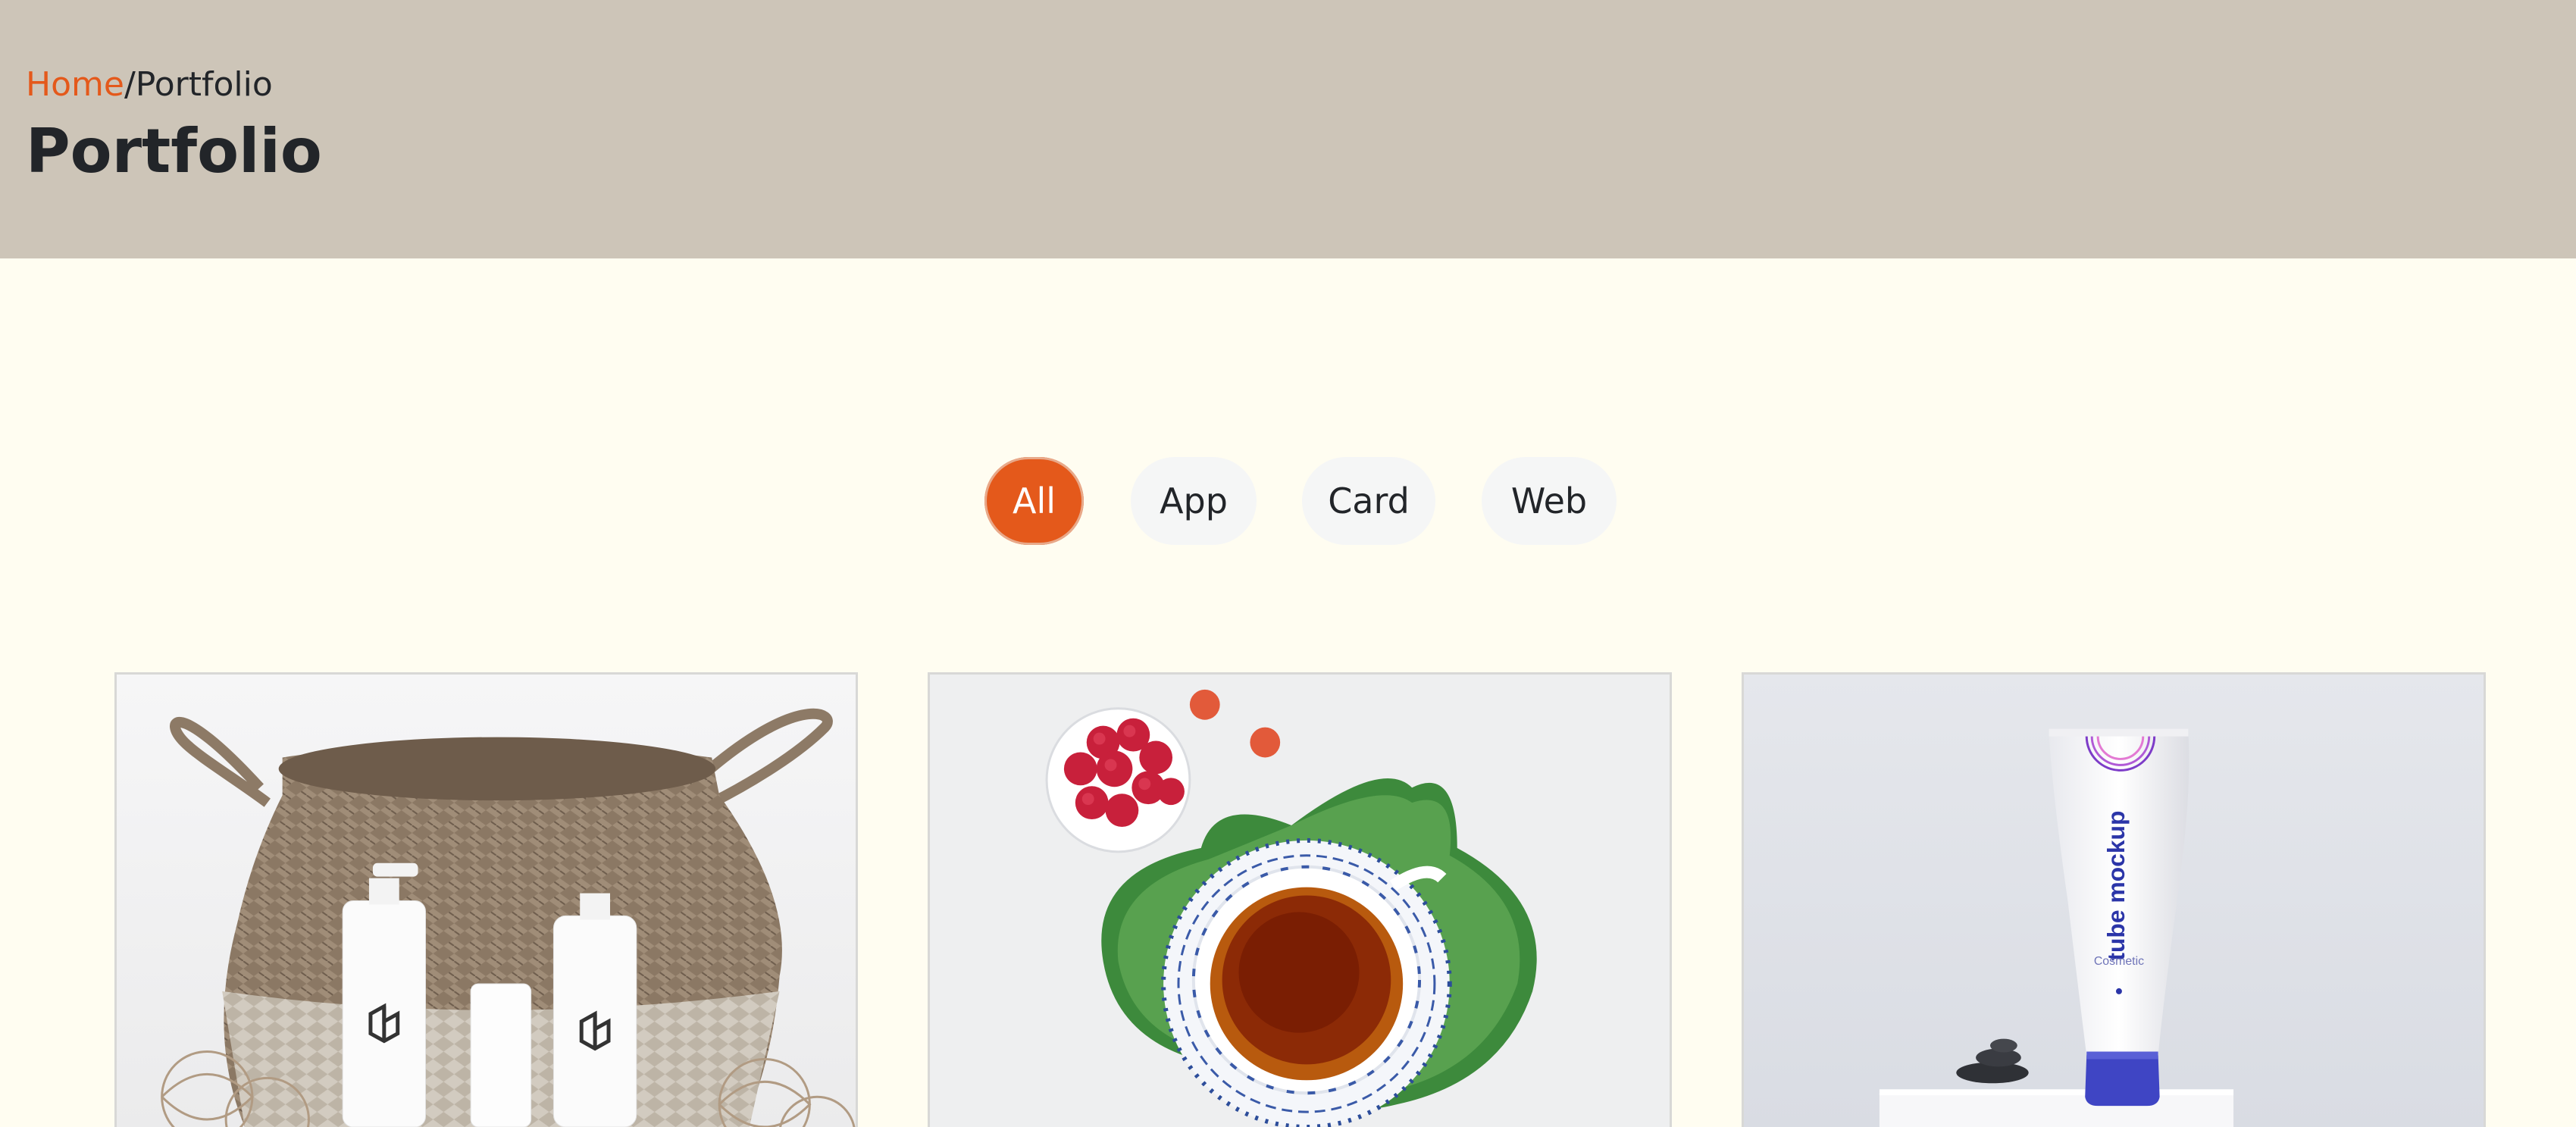 The height and width of the screenshot is (1127, 2576). I want to click on tube-sublabel: Cosmetic, so click(2119, 961).